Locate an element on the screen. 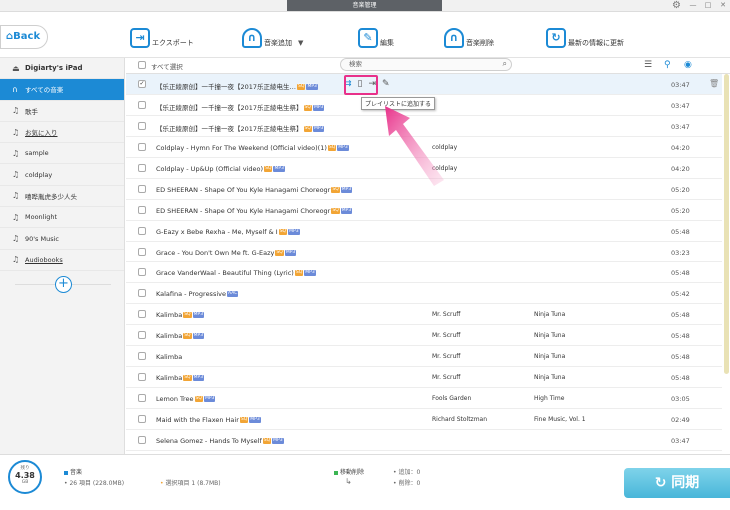 The image size is (730, 510). dropdown-arrow-icon: ▼ is located at coordinates (300, 43).